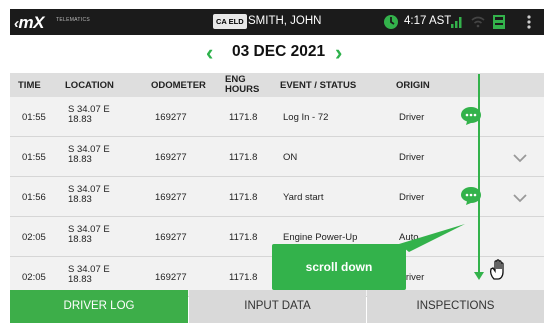  I want to click on wifi-icon, so click(478, 24).